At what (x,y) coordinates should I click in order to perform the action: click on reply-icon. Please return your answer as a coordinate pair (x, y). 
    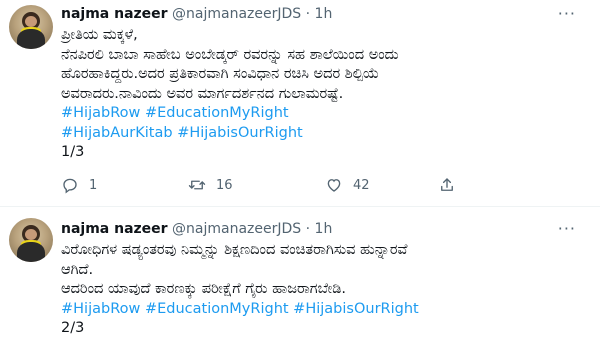
    Looking at the image, I should click on (70, 186).